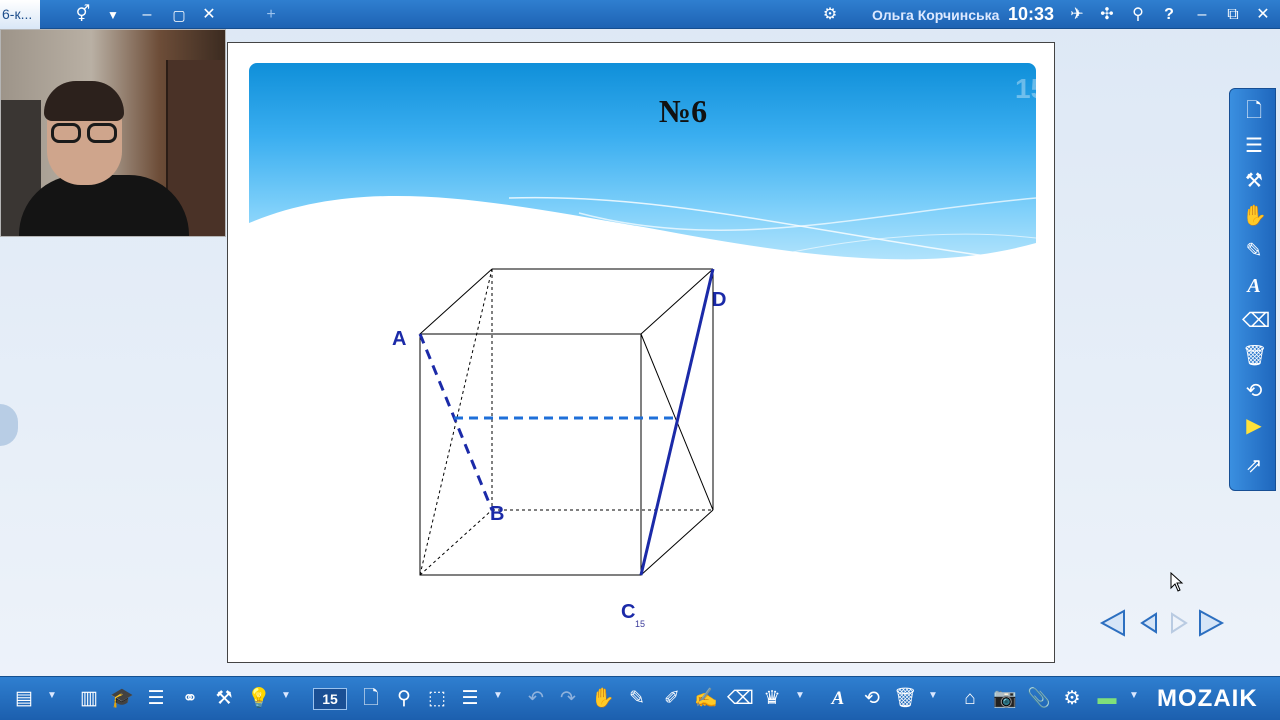  What do you see at coordinates (536, 699) in the screenshot?
I see `undo-icon: ↶` at bounding box center [536, 699].